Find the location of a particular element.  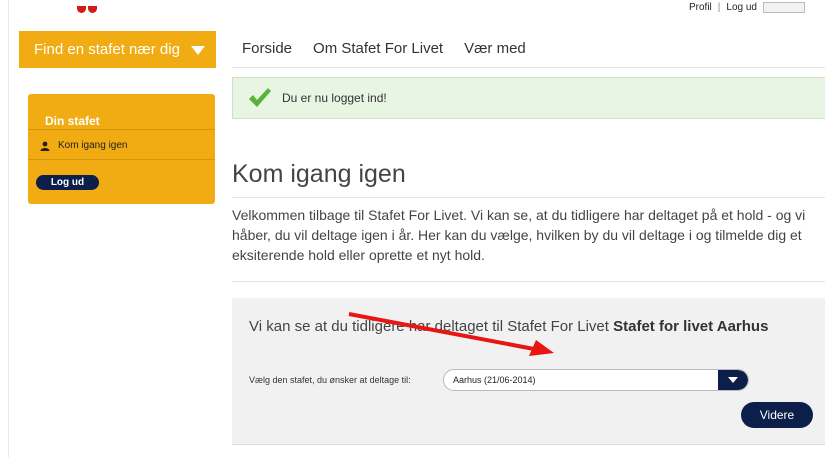

panel-text-relay: Stafet for livet Aarhus is located at coordinates (691, 326).